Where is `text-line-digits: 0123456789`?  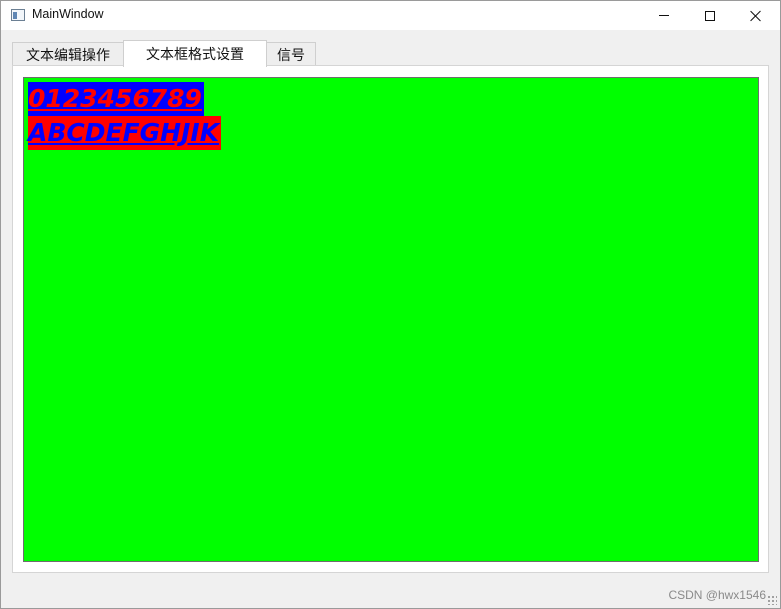 text-line-digits: 0123456789 is located at coordinates (116, 99).